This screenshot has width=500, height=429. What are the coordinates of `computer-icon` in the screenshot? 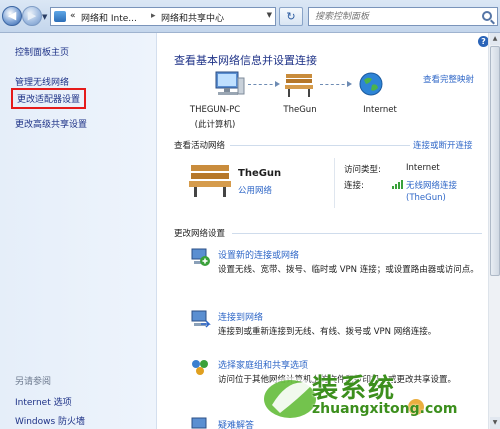 It's located at (228, 85).